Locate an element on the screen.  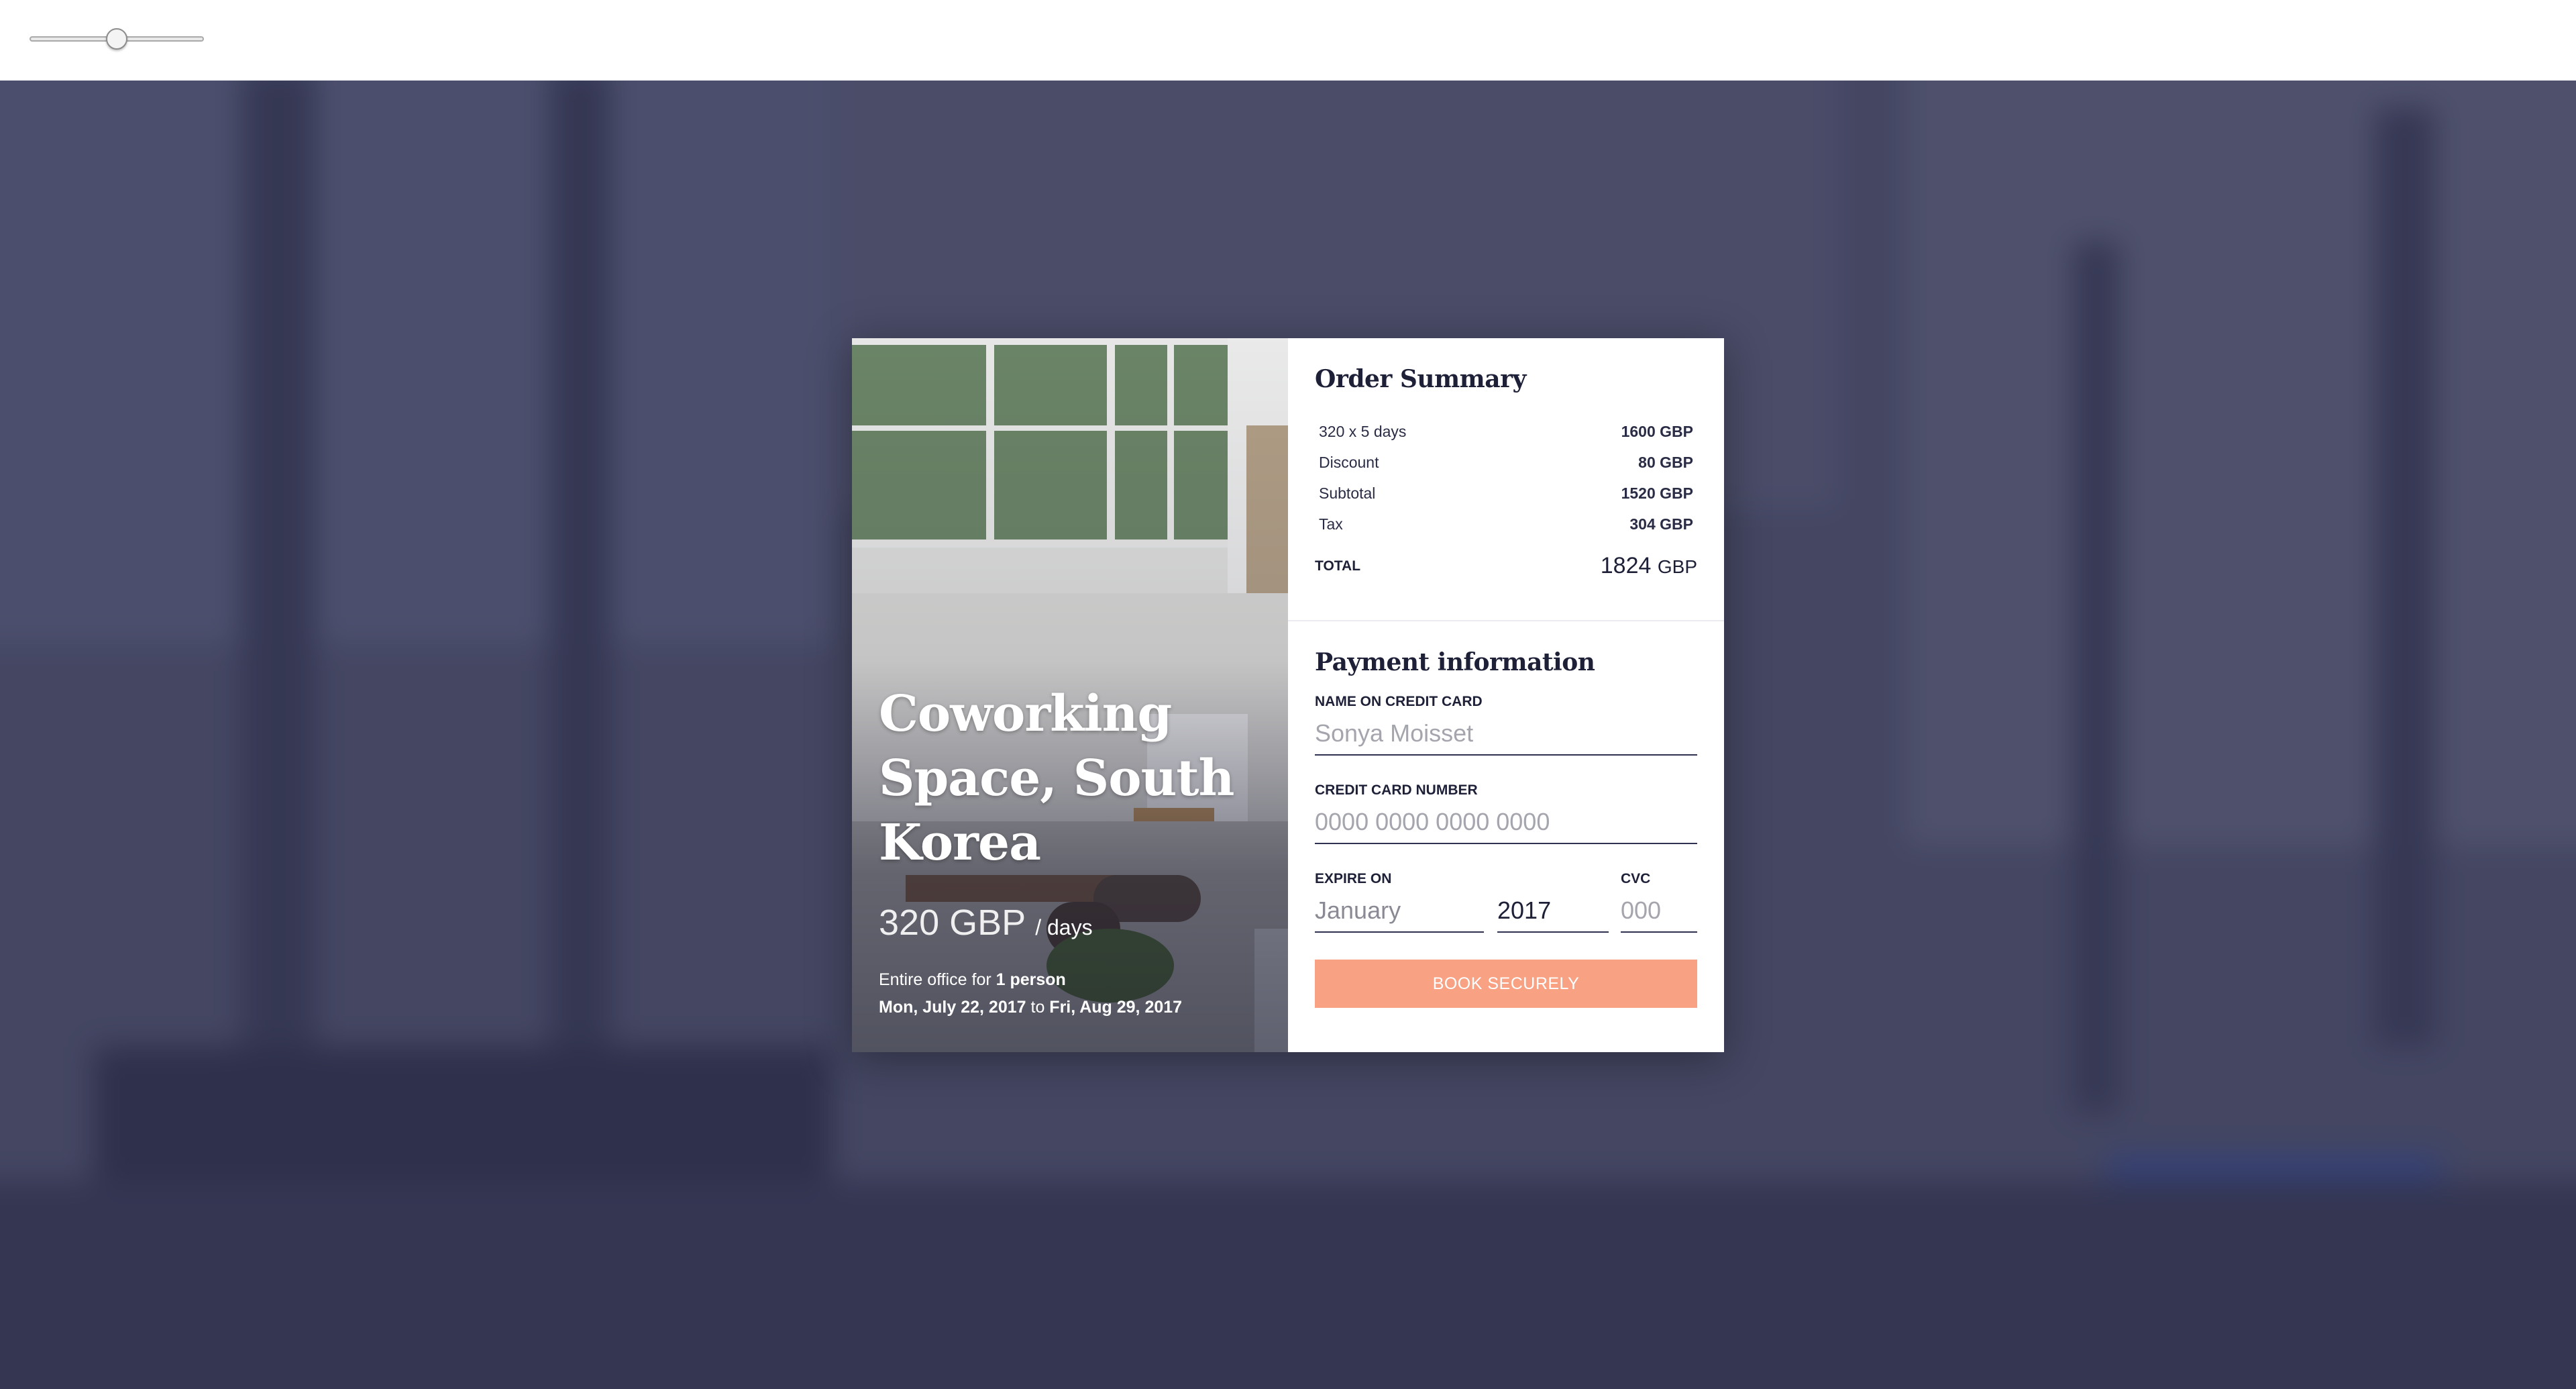
card-number-label: CREDIT CARD NUMBER is located at coordinates (1396, 790).